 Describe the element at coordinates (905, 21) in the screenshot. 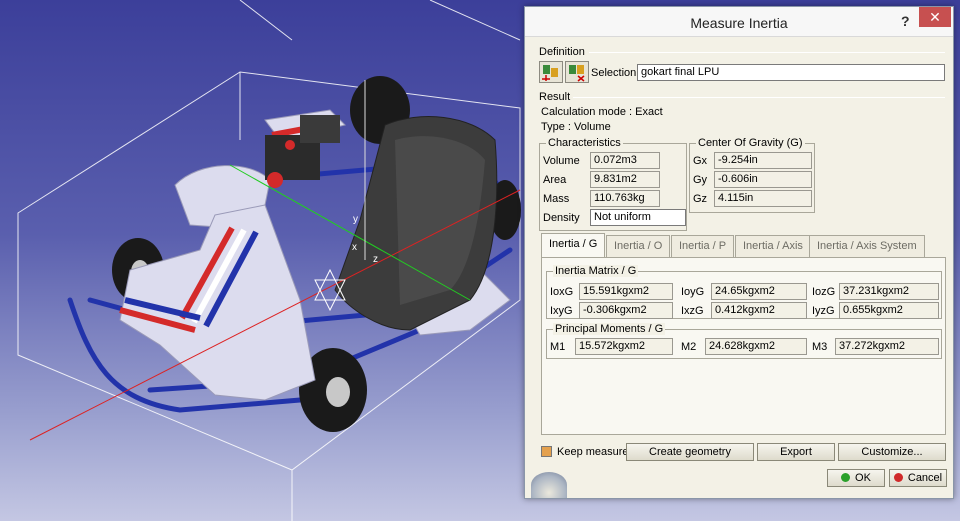

I see `help-button: ?` at that location.